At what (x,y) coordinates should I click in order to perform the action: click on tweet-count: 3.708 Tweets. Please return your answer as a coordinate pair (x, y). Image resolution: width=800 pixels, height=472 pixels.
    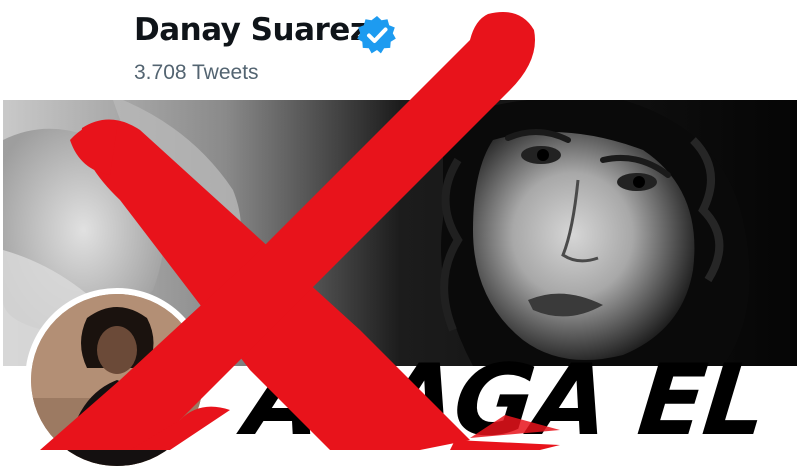
    Looking at the image, I should click on (196, 72).